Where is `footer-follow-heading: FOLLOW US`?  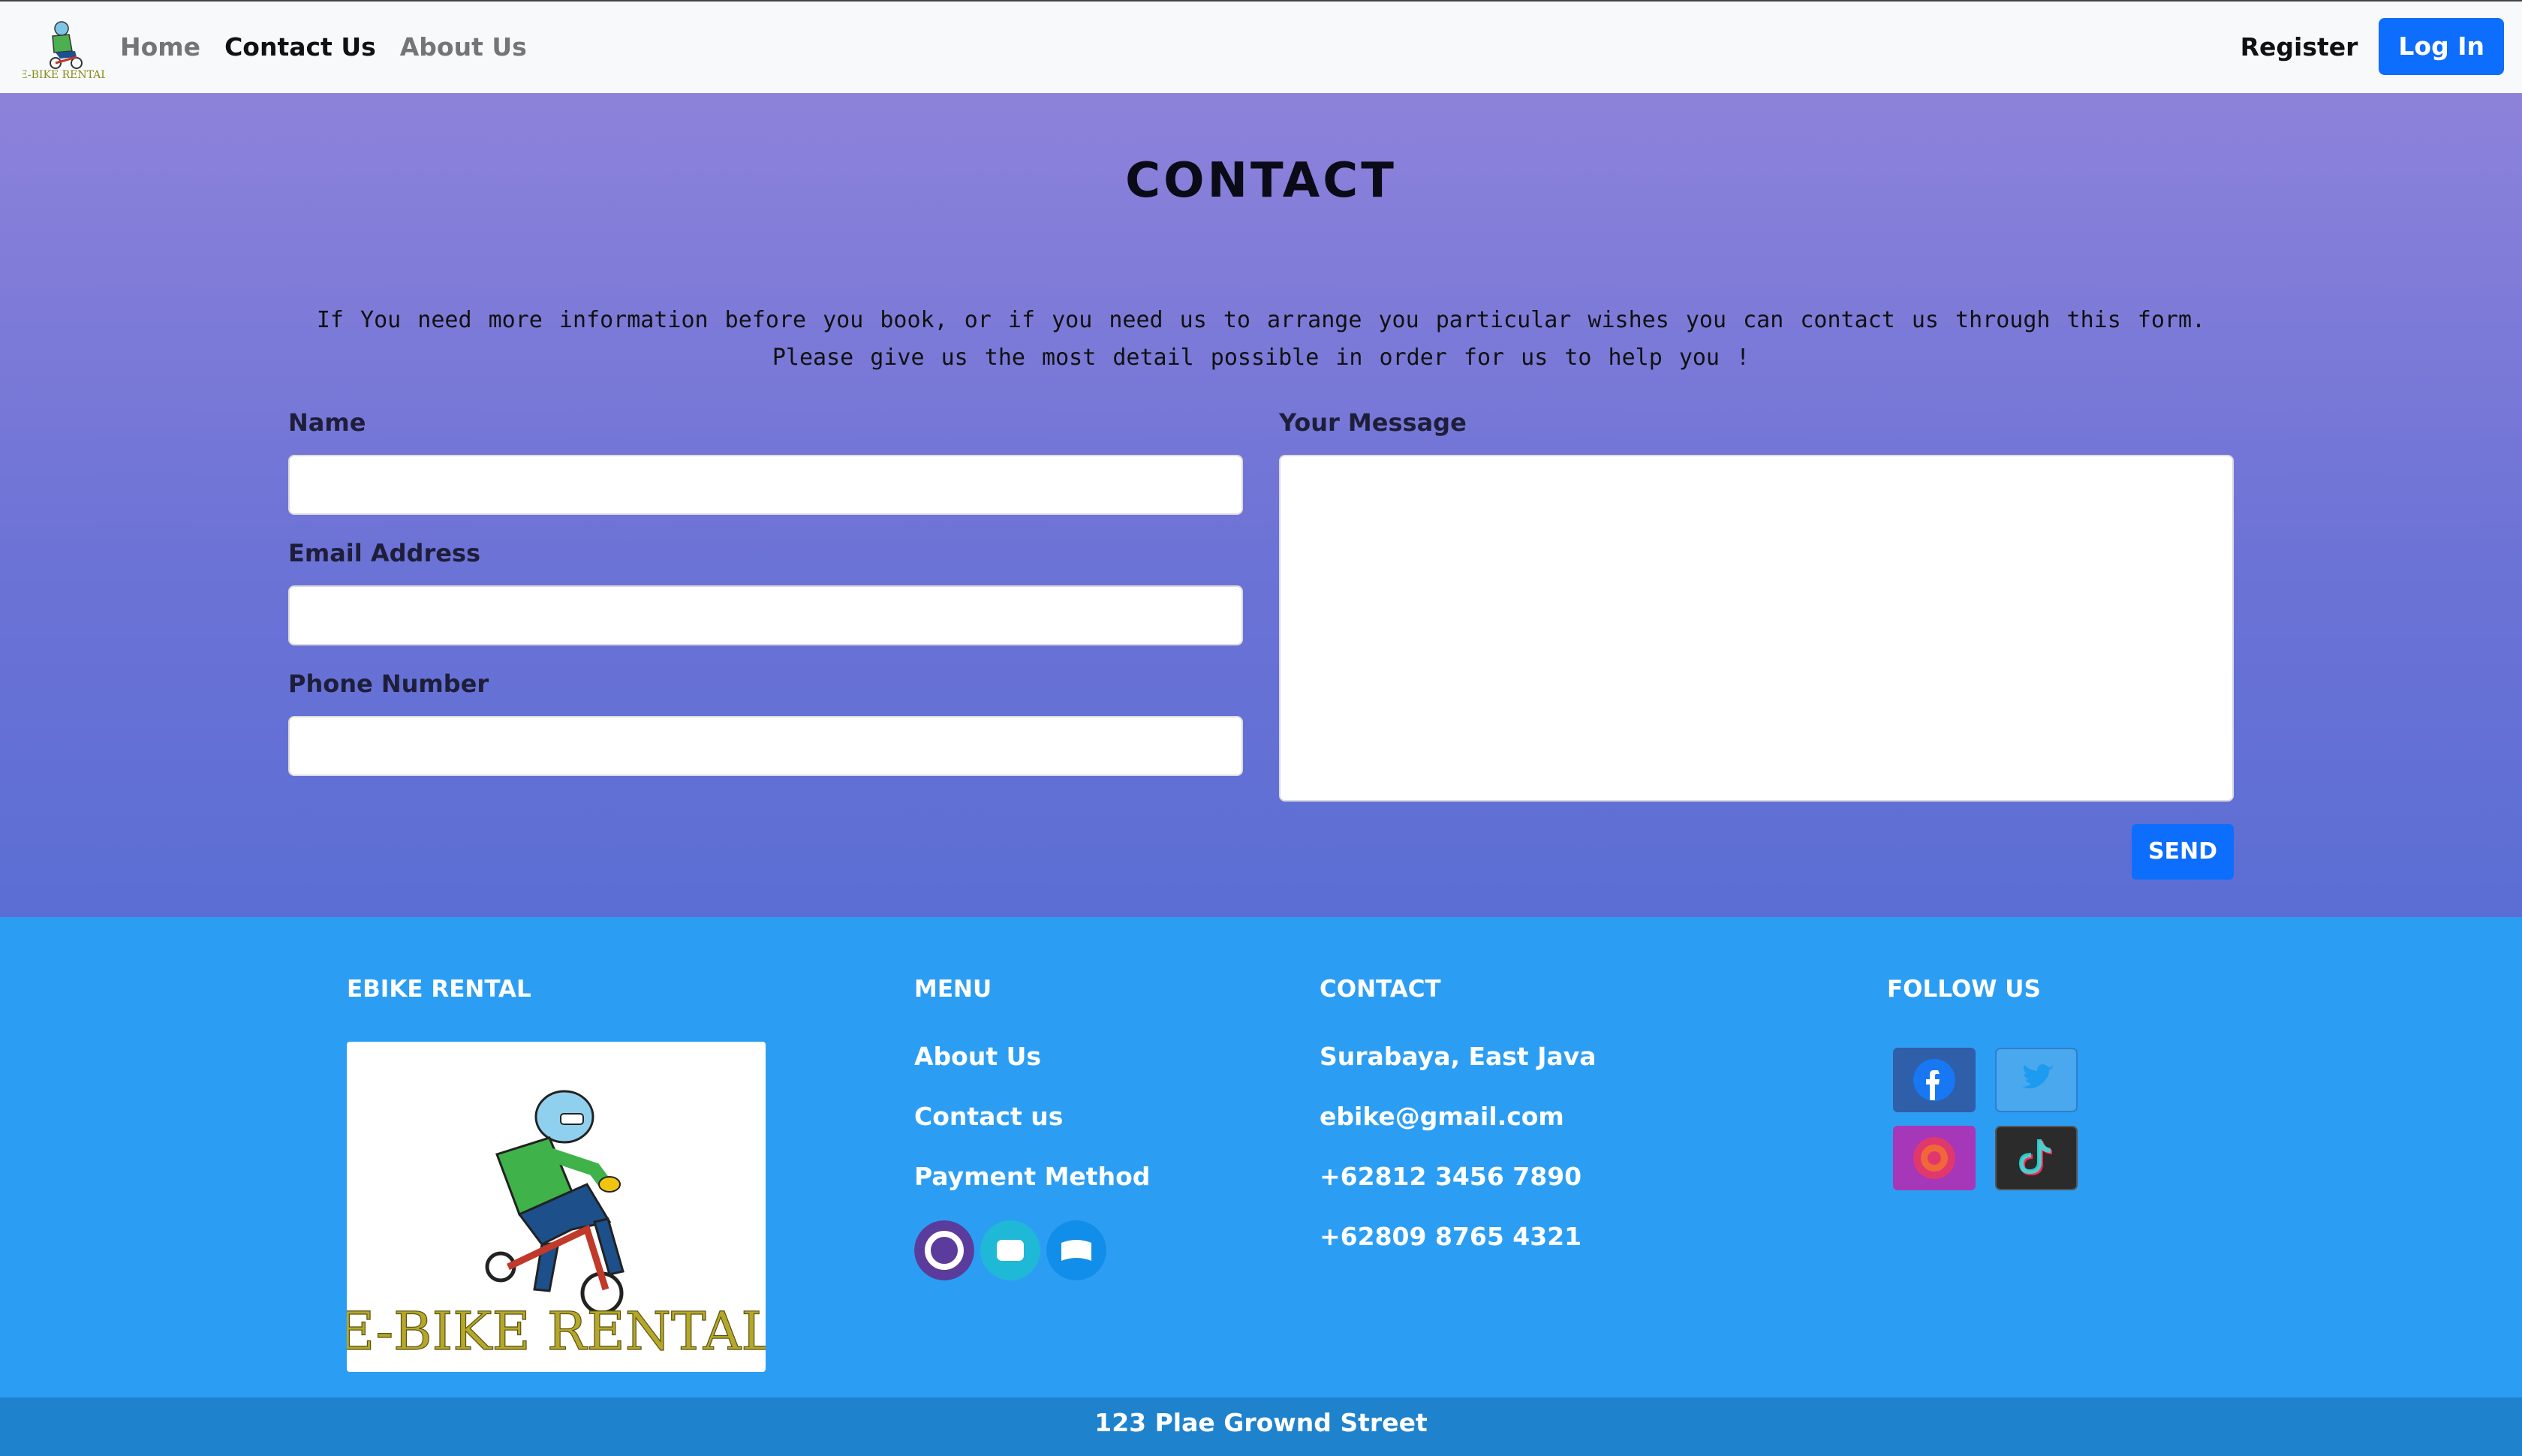 footer-follow-heading: FOLLOW US is located at coordinates (1964, 989).